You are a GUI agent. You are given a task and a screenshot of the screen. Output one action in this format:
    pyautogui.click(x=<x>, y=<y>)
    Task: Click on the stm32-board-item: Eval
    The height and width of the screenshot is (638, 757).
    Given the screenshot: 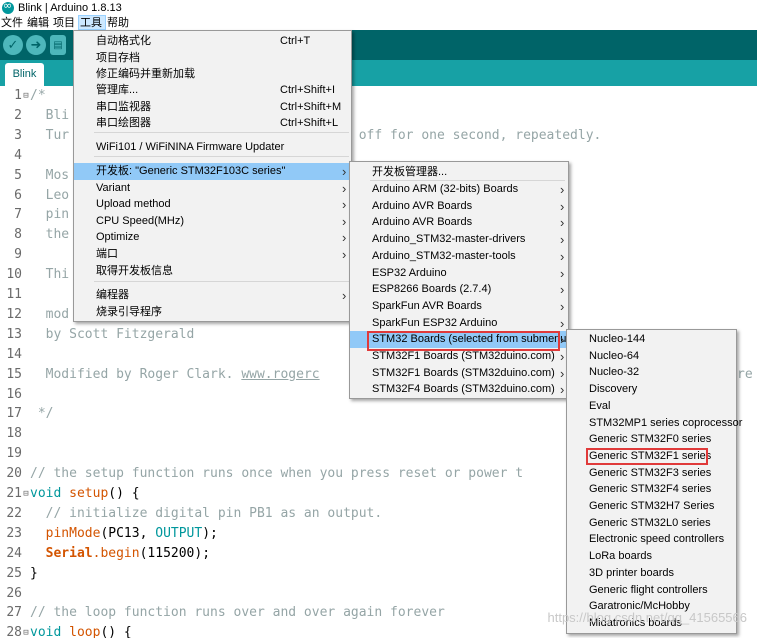 What is the action you would take?
    pyautogui.click(x=651, y=406)
    